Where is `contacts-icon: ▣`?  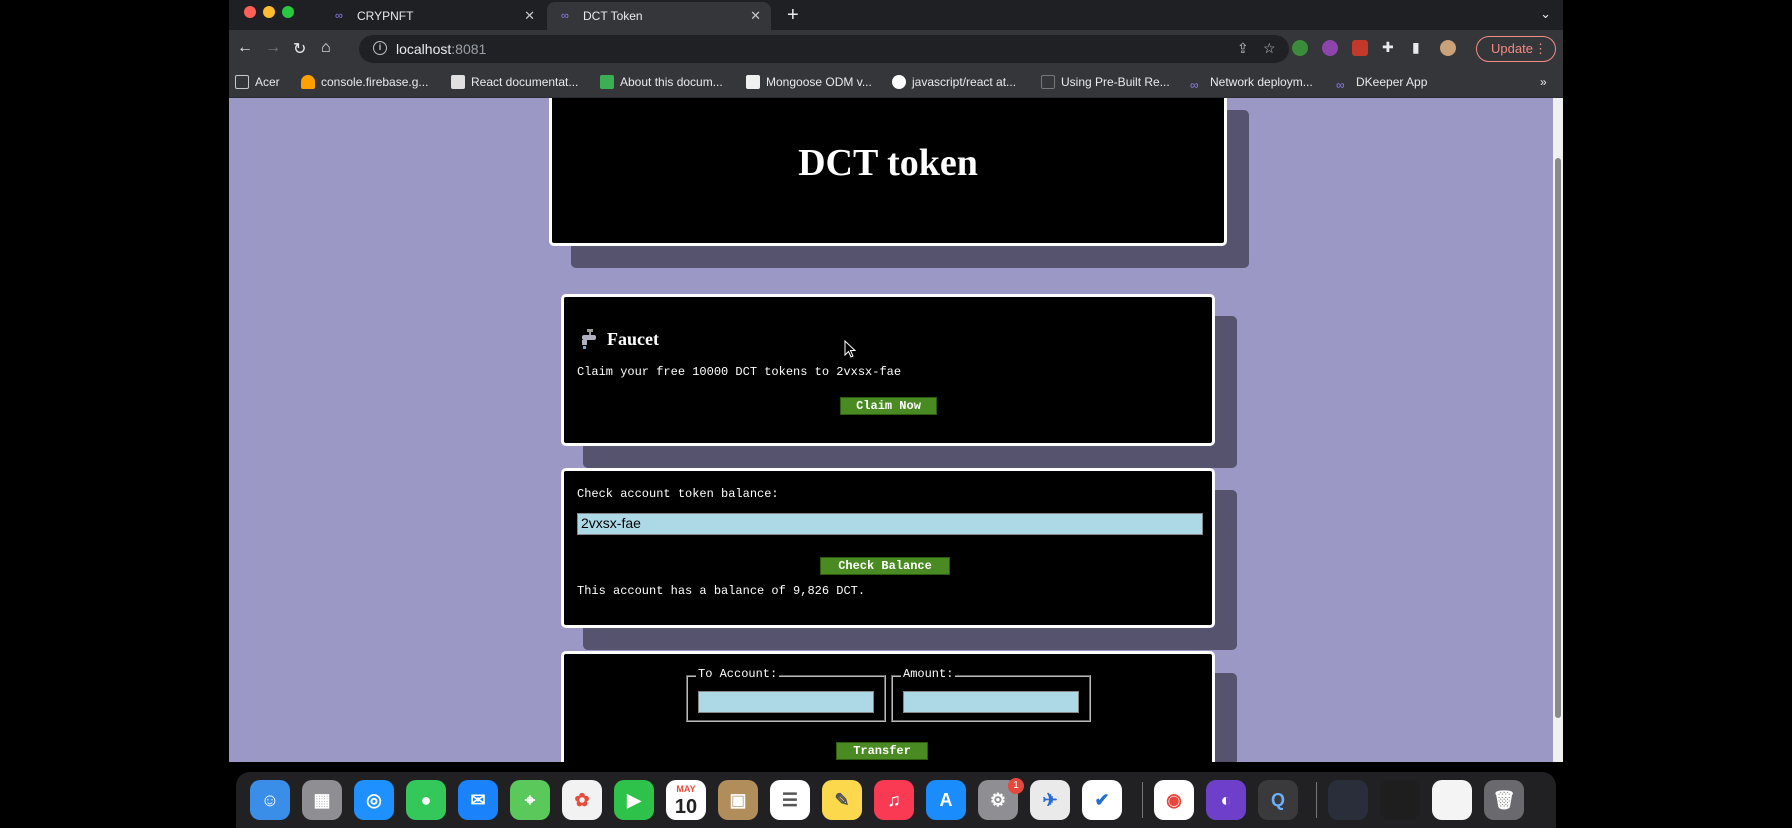 contacts-icon: ▣ is located at coordinates (738, 800).